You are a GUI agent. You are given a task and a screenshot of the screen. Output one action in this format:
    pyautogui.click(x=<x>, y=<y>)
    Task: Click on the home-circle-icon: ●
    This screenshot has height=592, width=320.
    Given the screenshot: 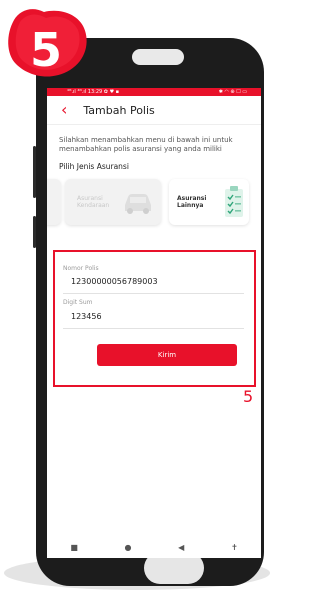 What is the action you would take?
    pyautogui.click(x=128, y=547)
    